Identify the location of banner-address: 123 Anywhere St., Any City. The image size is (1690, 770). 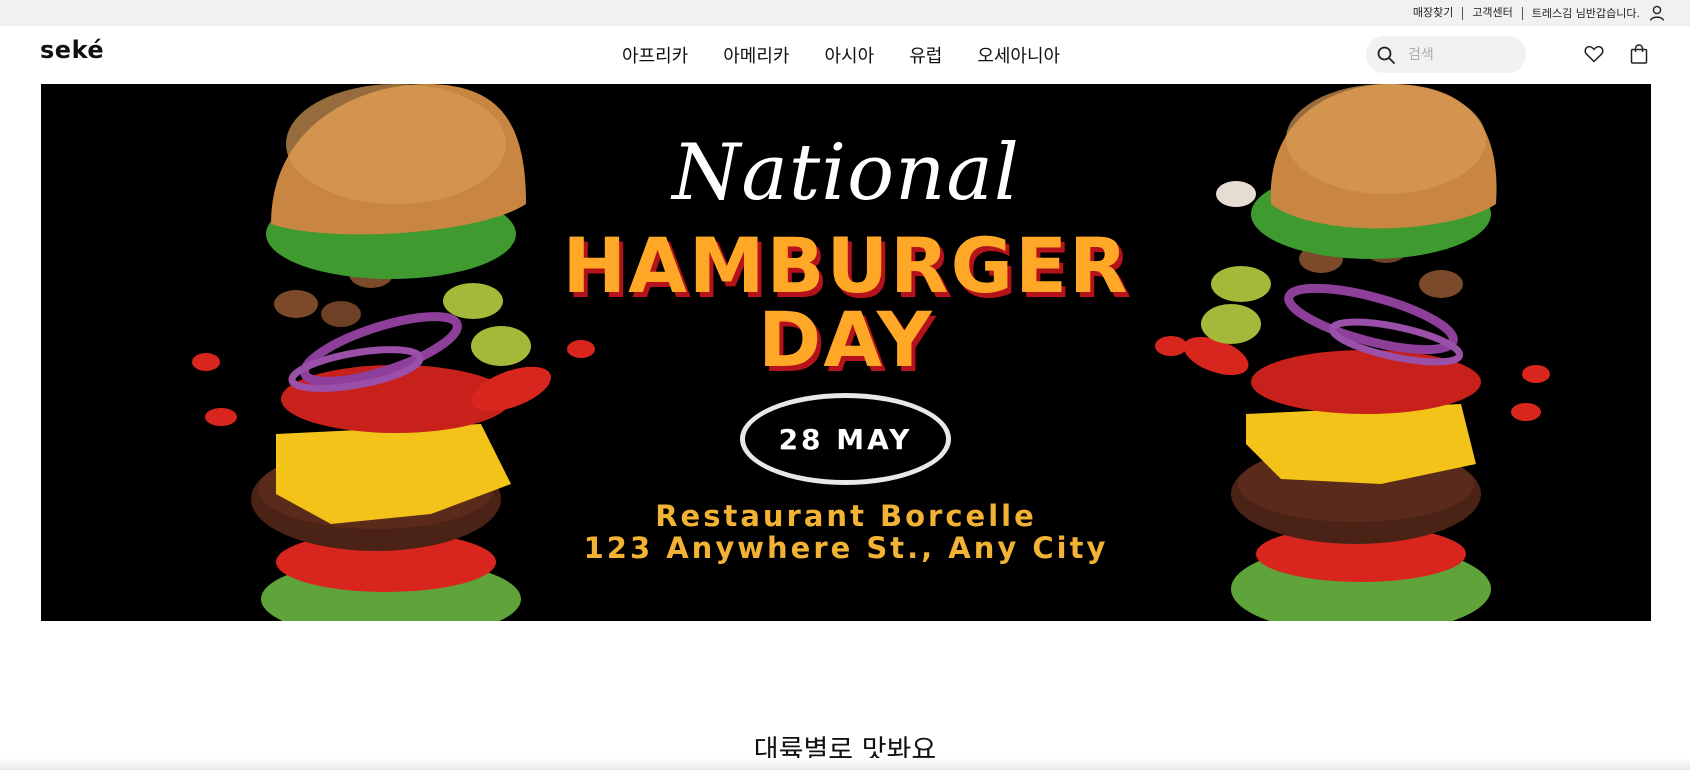
(846, 548).